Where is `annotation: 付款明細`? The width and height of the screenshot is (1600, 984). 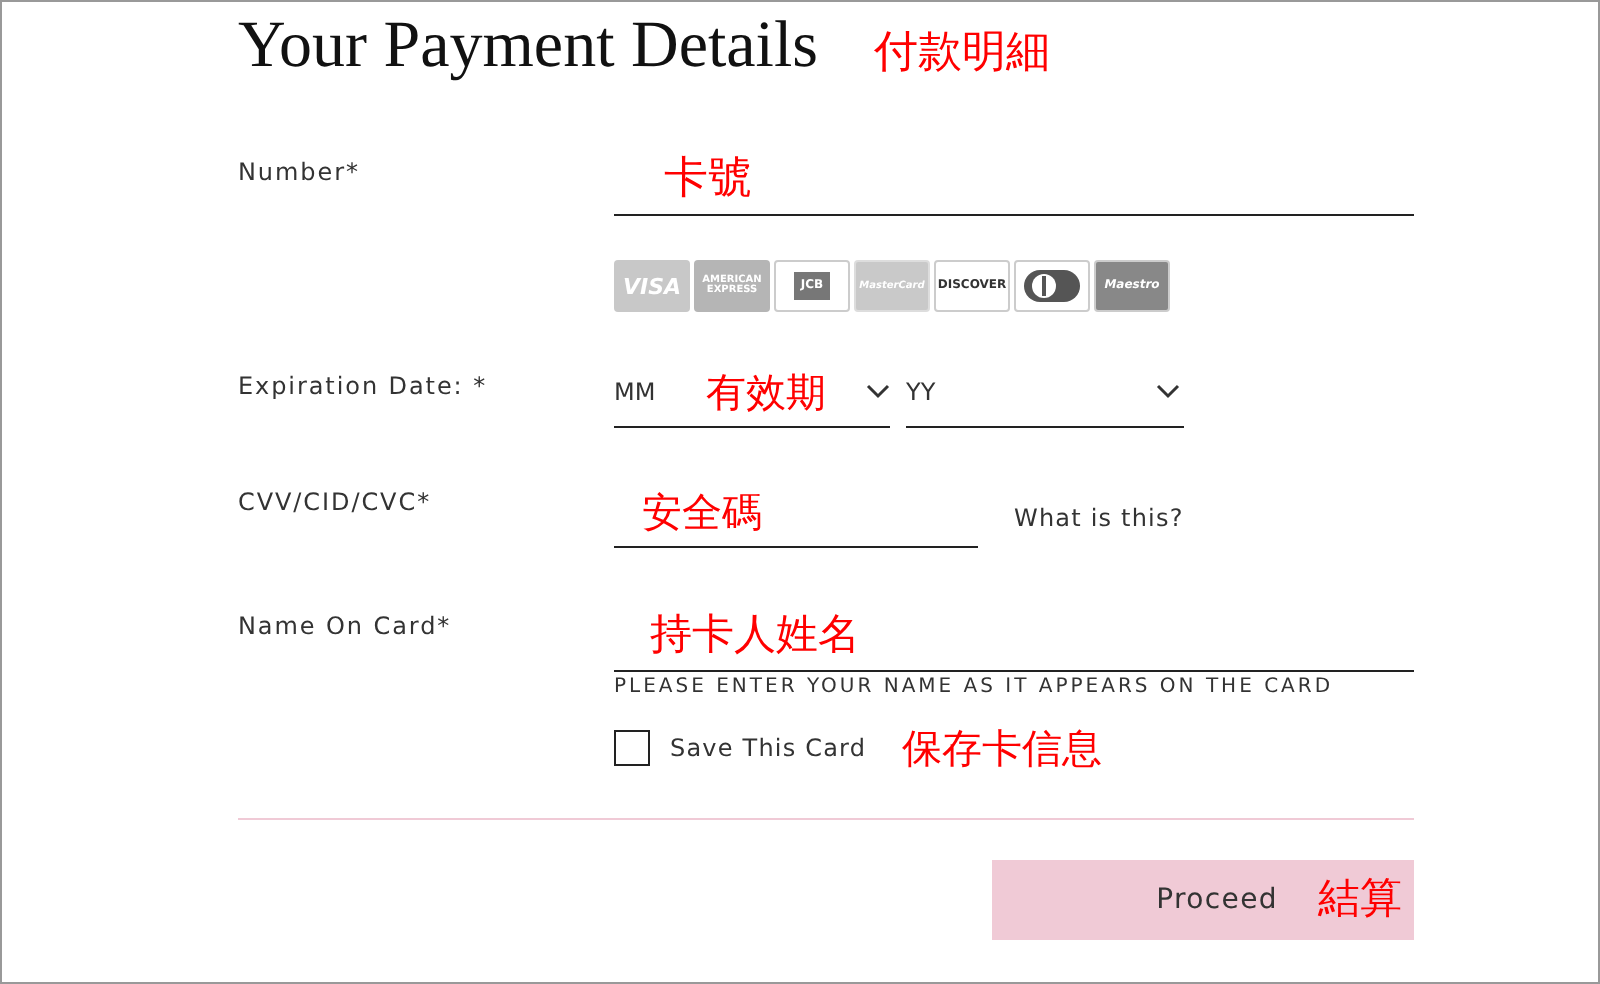 annotation: 付款明細 is located at coordinates (961, 54).